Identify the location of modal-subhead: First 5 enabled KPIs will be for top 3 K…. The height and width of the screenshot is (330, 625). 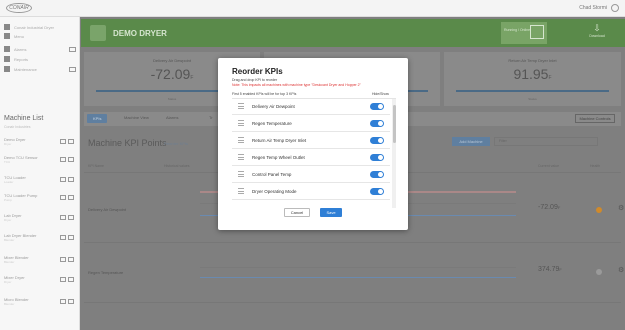
(264, 94).